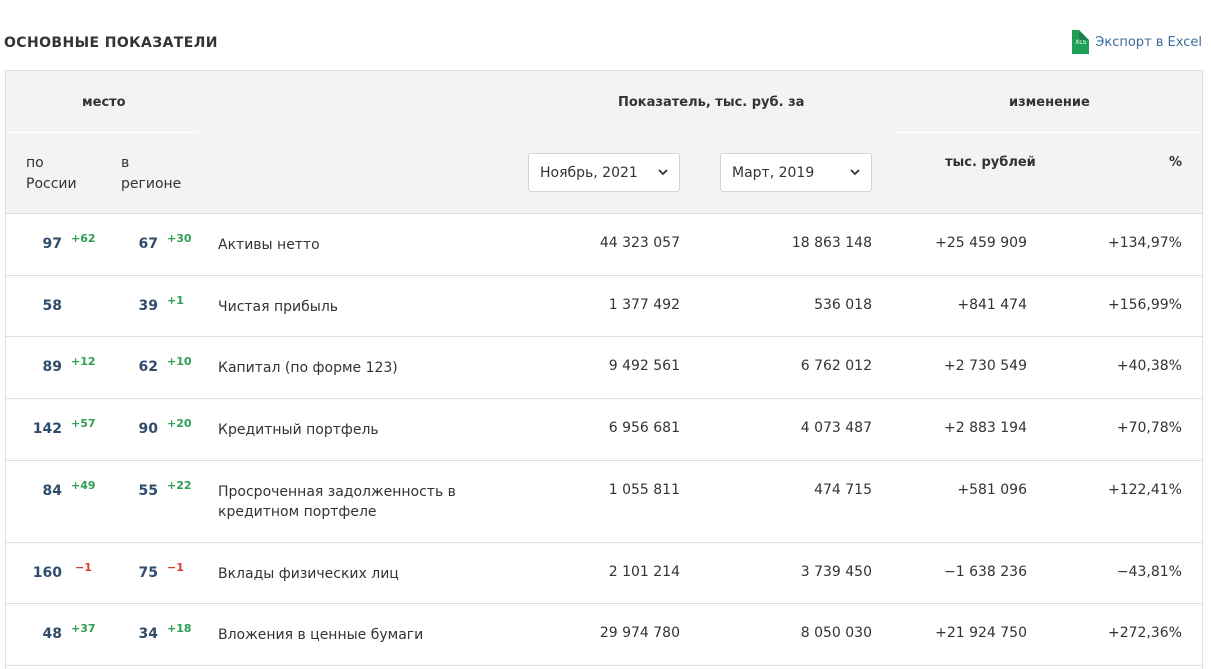 The image size is (1211, 669). I want to click on rank-region: 75, so click(148, 573).